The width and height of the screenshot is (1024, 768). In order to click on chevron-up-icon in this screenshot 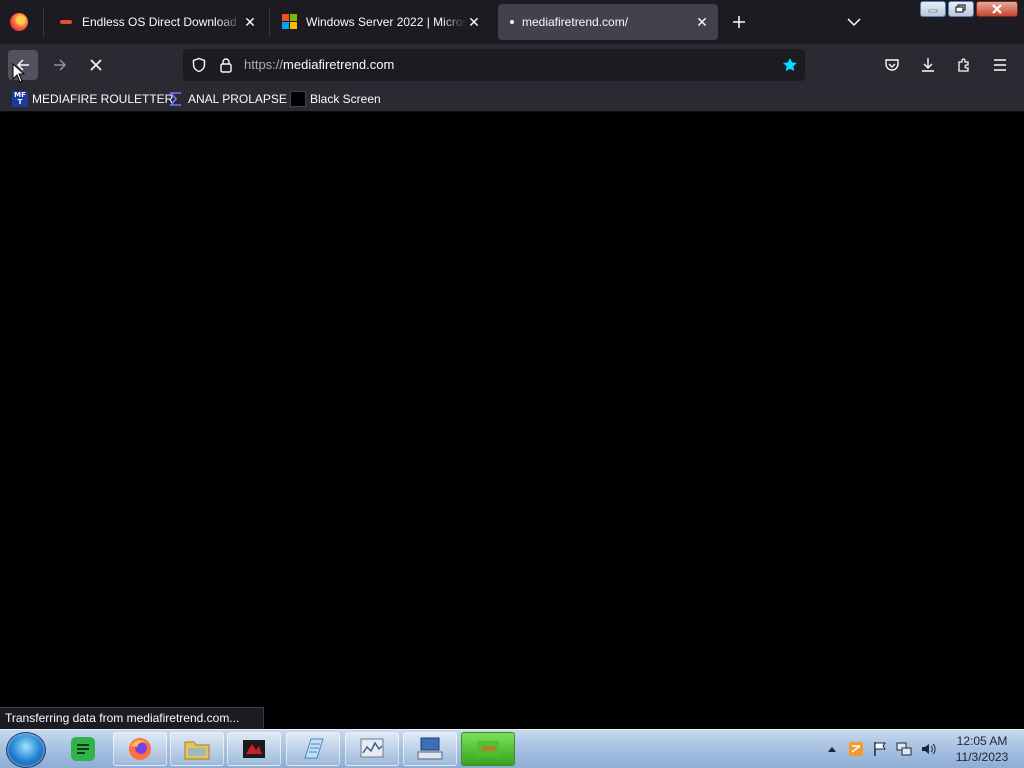, I will do `click(832, 749)`.